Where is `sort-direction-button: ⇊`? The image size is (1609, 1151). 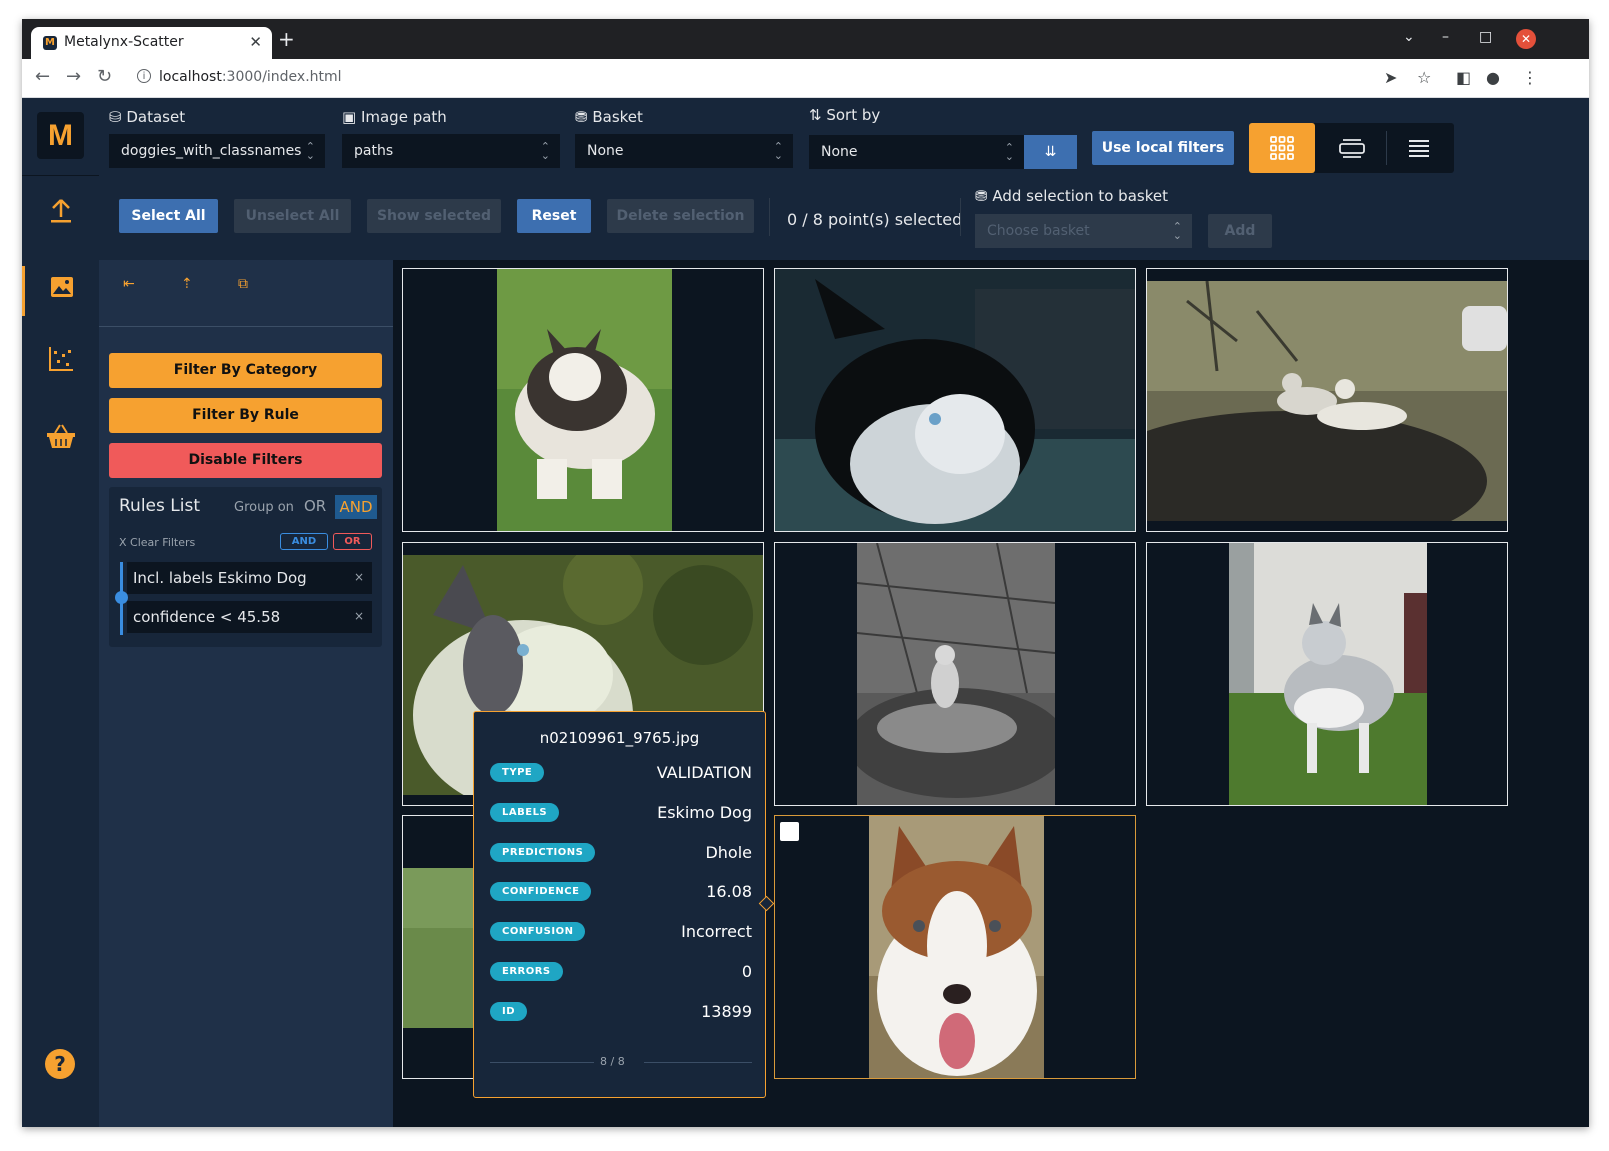 sort-direction-button: ⇊ is located at coordinates (1050, 152).